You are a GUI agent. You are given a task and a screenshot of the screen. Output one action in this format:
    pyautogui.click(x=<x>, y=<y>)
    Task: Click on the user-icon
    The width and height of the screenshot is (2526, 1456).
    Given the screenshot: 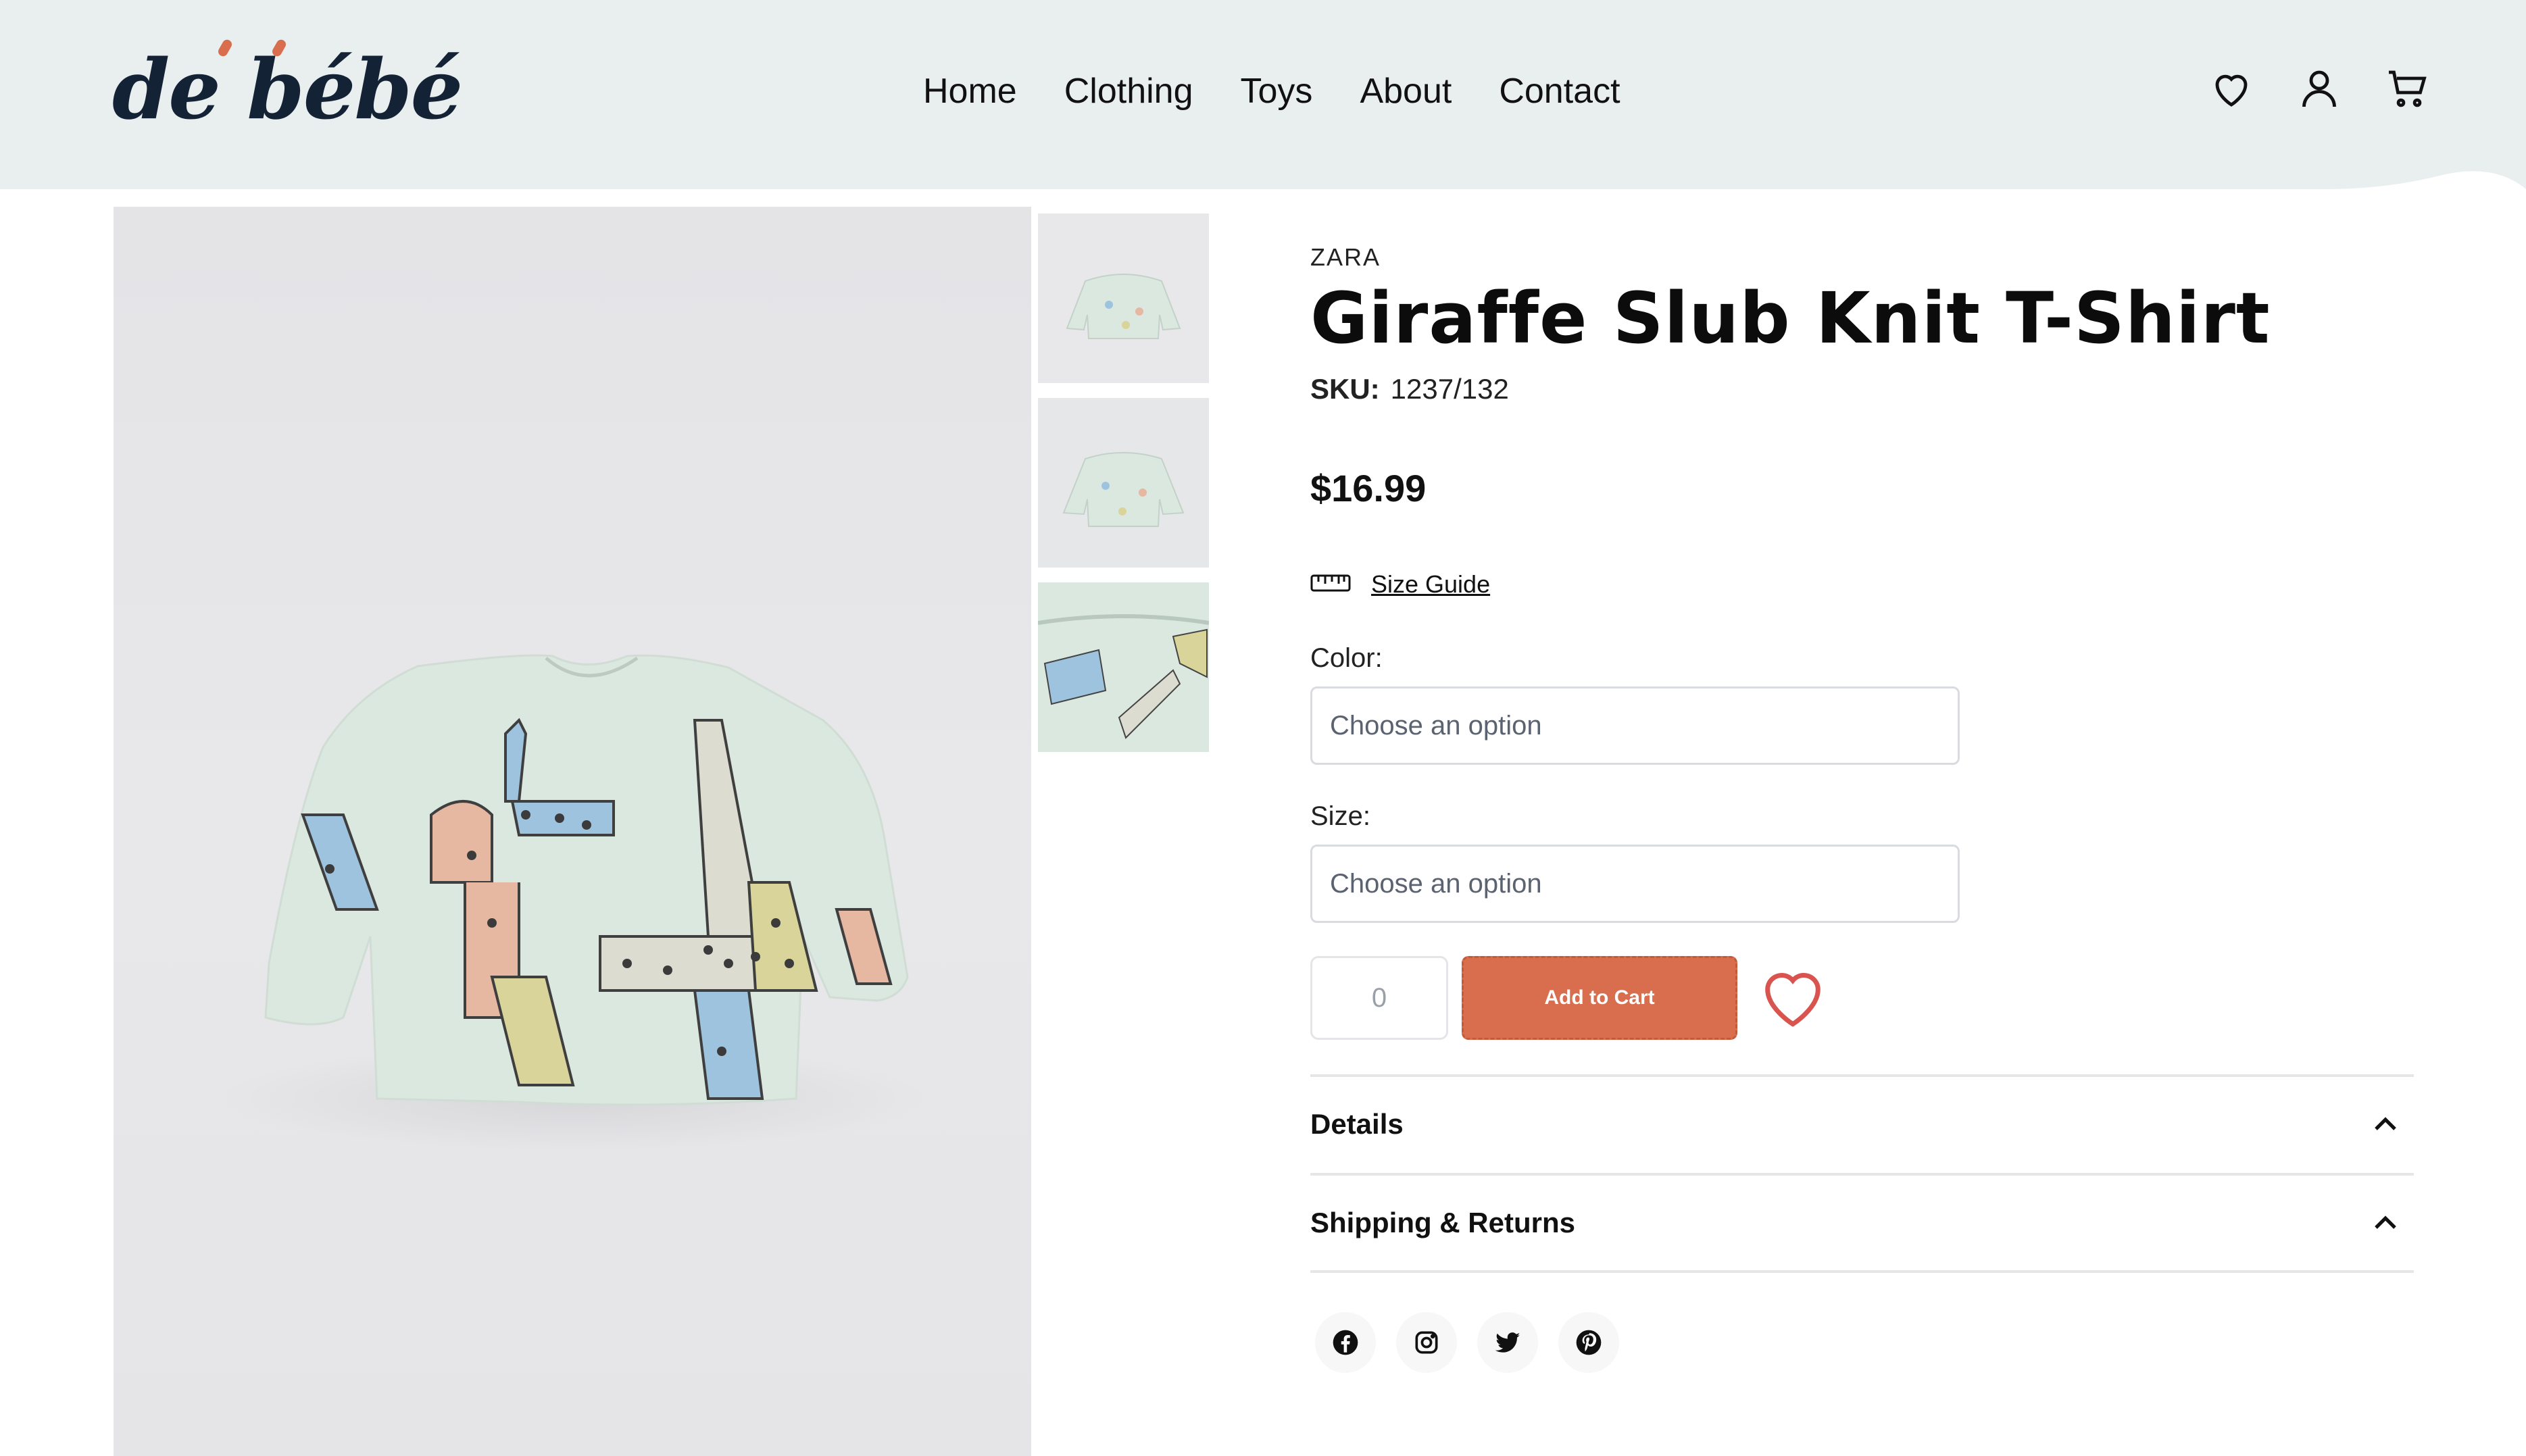 What is the action you would take?
    pyautogui.click(x=2319, y=88)
    